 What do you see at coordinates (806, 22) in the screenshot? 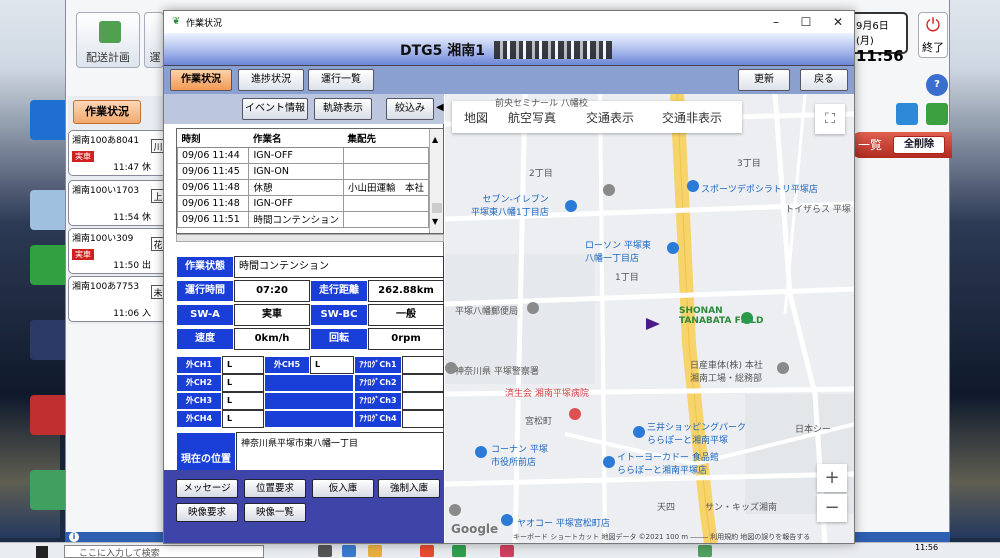
I see `maximize-button: ☐` at bounding box center [806, 22].